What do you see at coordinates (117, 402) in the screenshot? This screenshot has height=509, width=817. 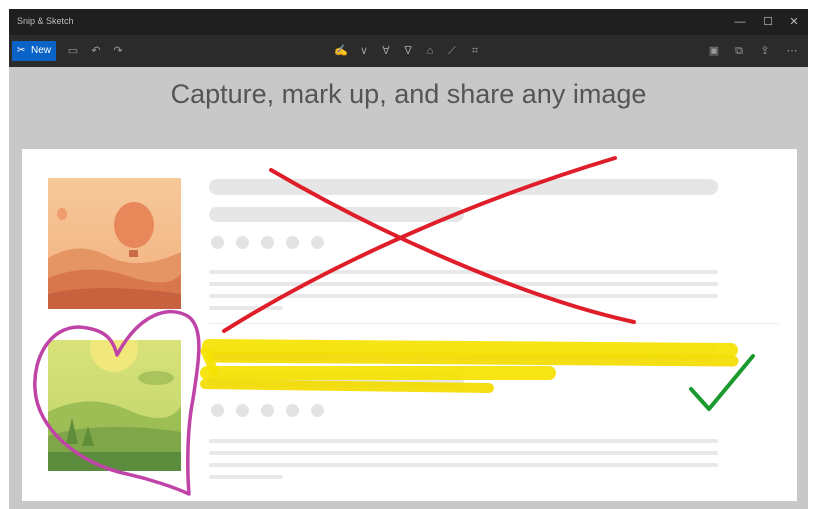 I see `magenta-heart-stroke` at bounding box center [117, 402].